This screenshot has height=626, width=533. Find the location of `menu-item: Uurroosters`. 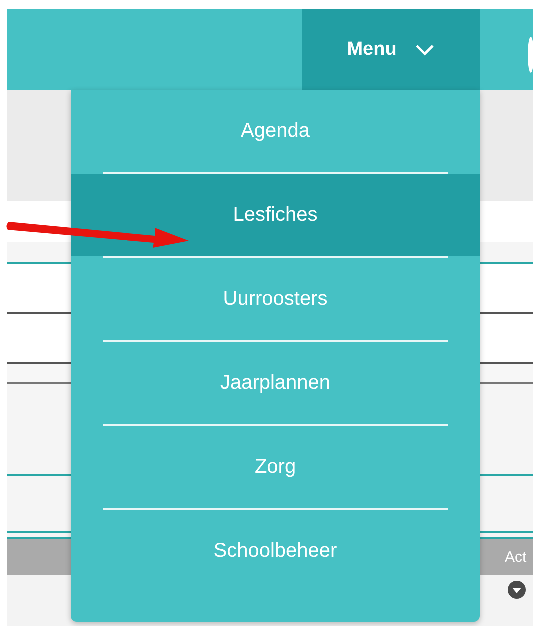

menu-item: Uurroosters is located at coordinates (275, 299).